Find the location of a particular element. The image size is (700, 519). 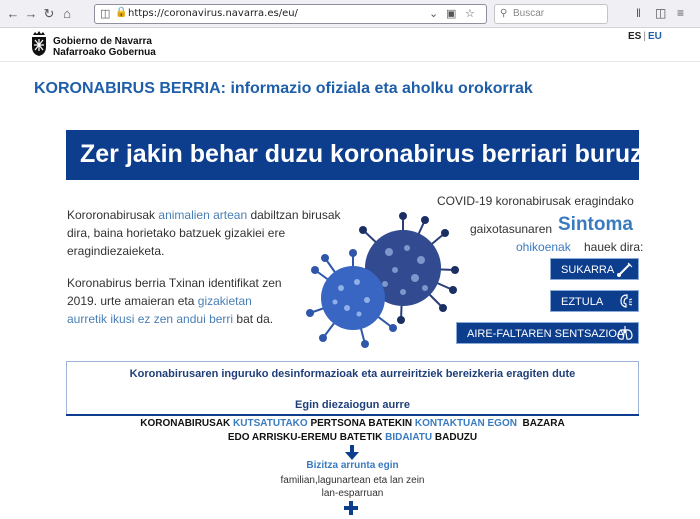

contact-highlight: BIDAIATU is located at coordinates (409, 437).